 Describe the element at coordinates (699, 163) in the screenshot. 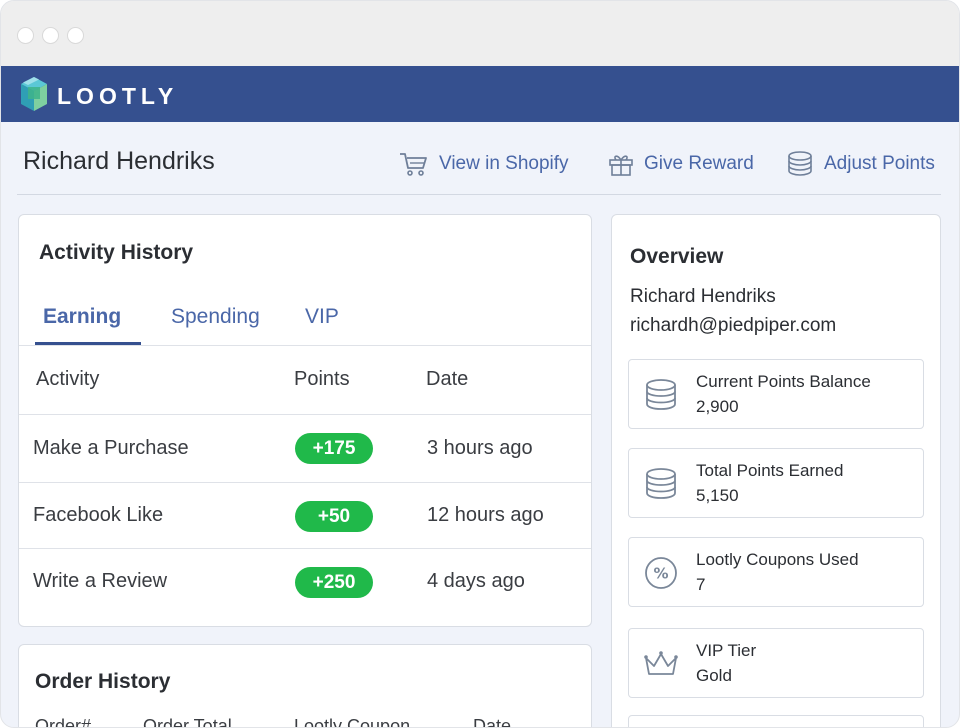

I see `give-reward-label: Give Reward` at that location.